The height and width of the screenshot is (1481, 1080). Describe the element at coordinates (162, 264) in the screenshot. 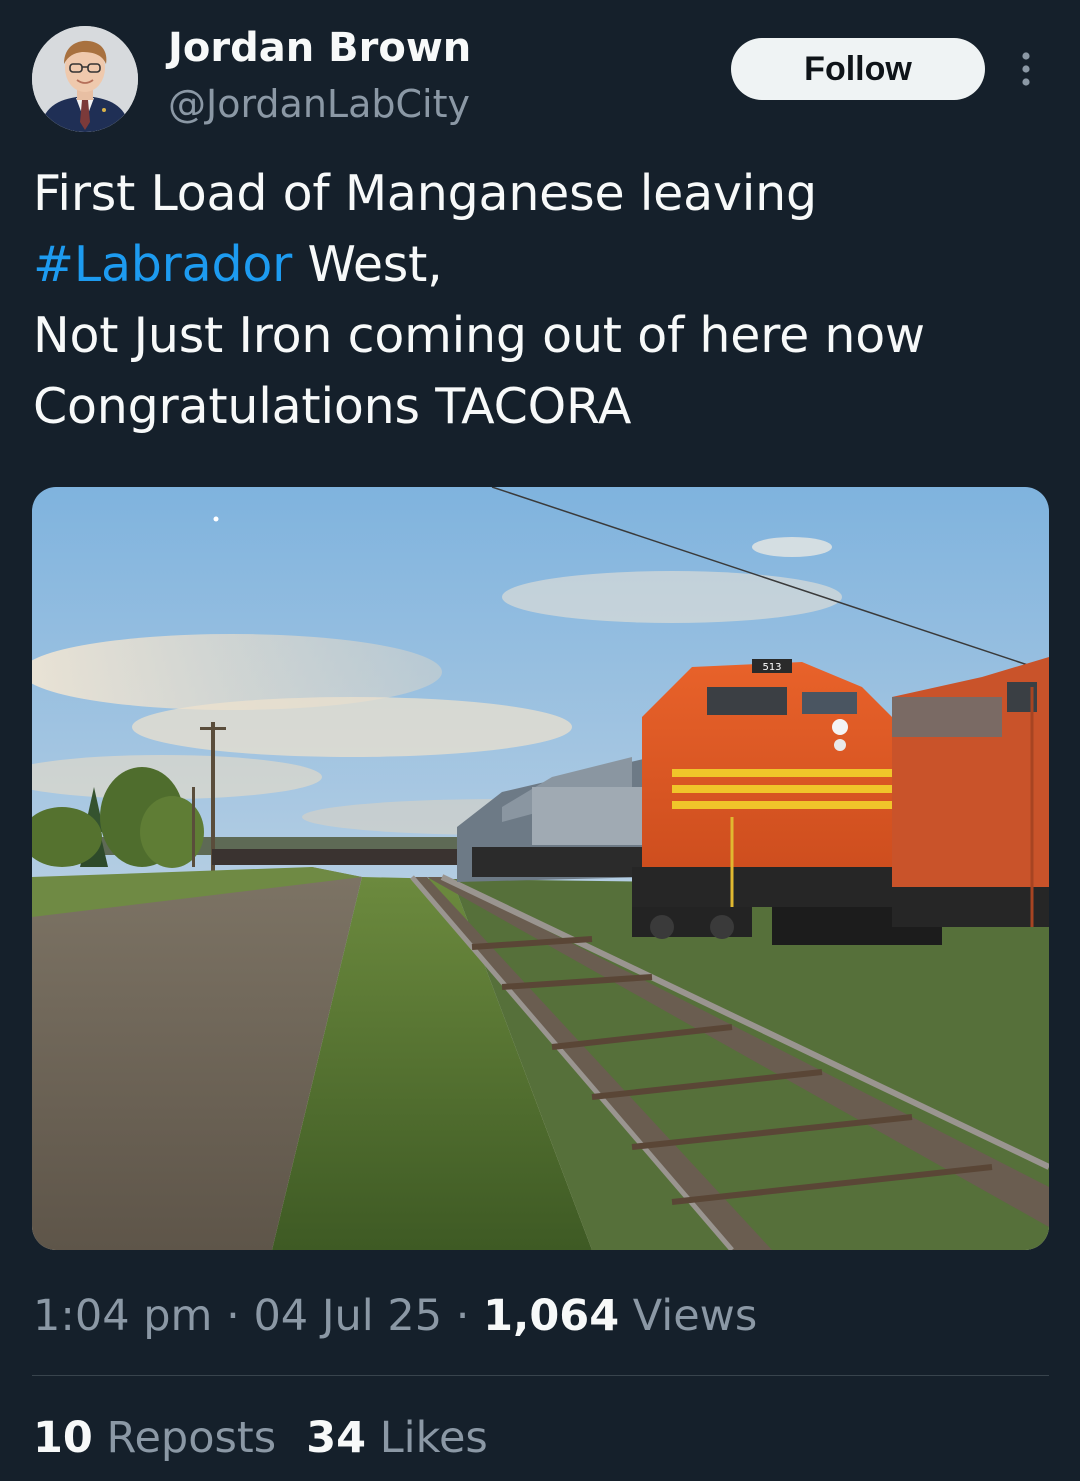

I see `hashtag-link: #Labrador` at that location.